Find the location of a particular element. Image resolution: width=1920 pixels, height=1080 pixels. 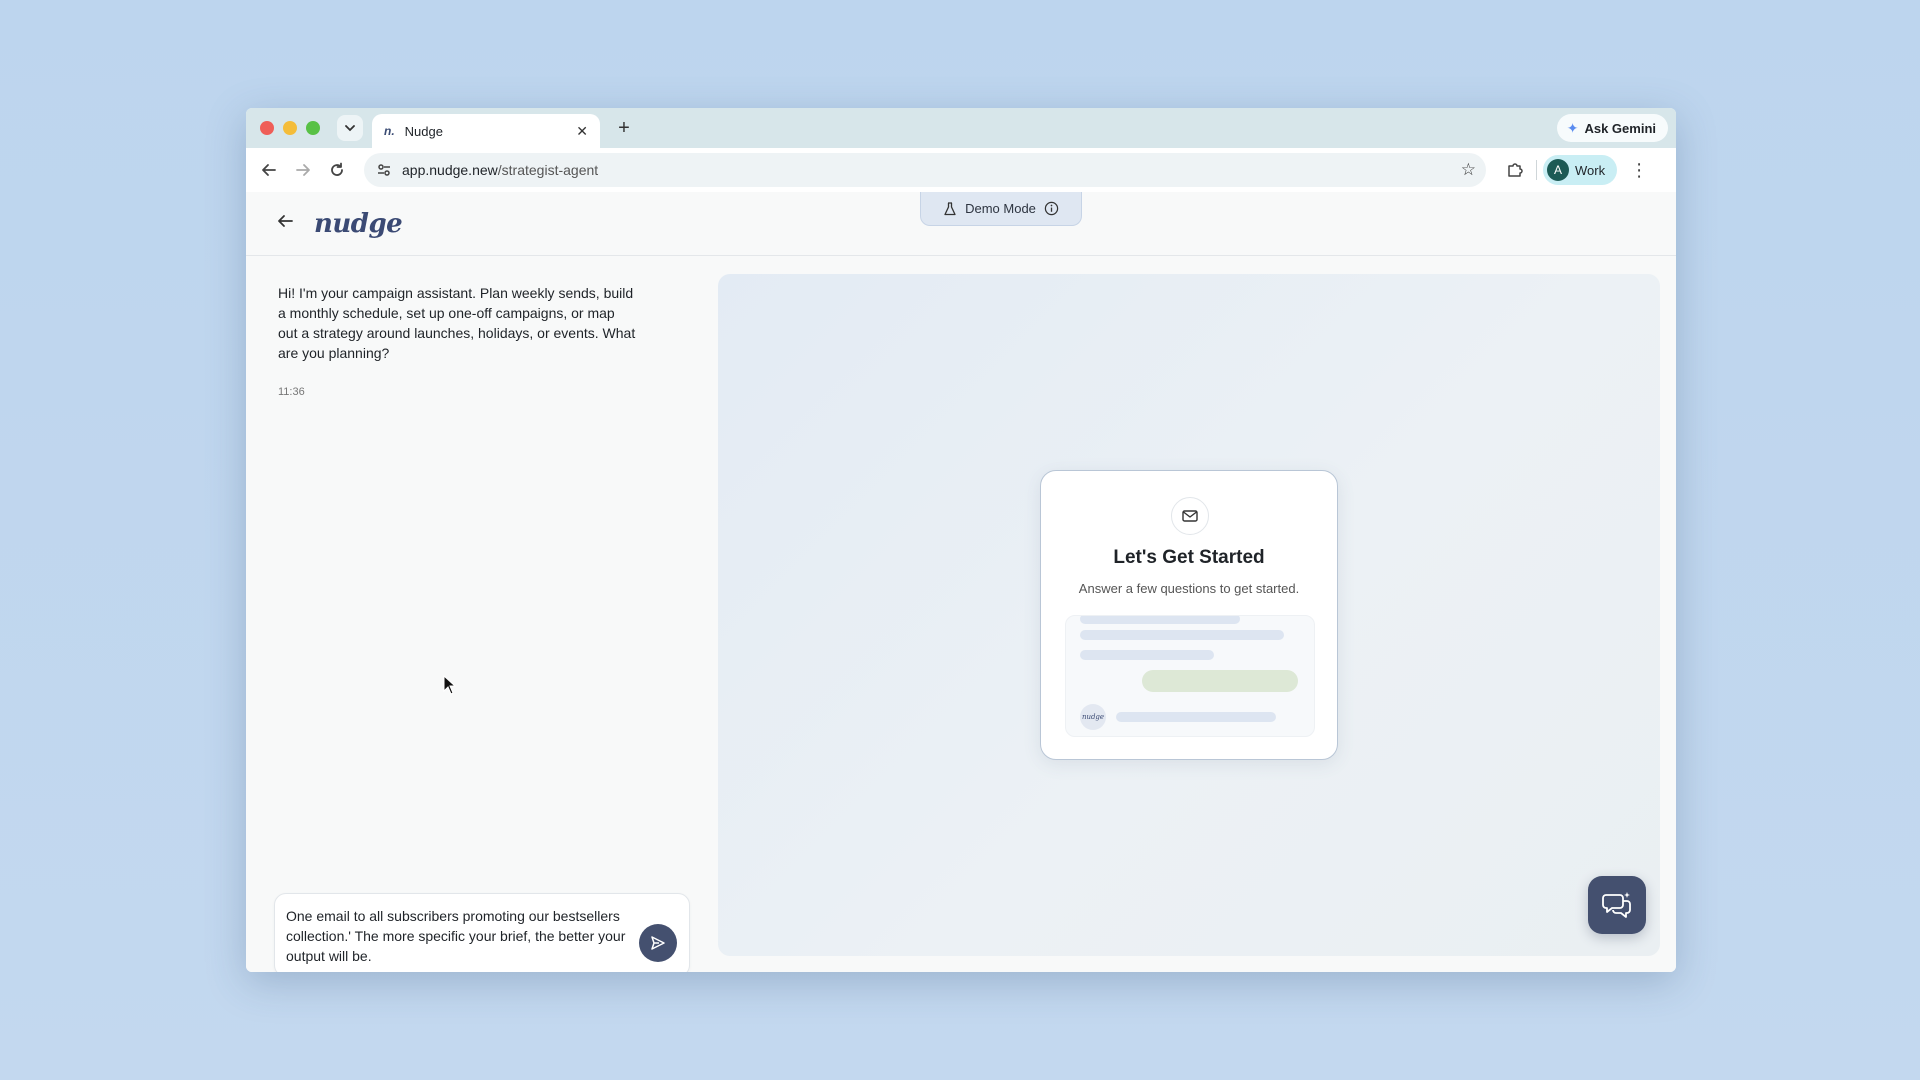

demo-mode-pill: Demo Mode is located at coordinates (1001, 209).